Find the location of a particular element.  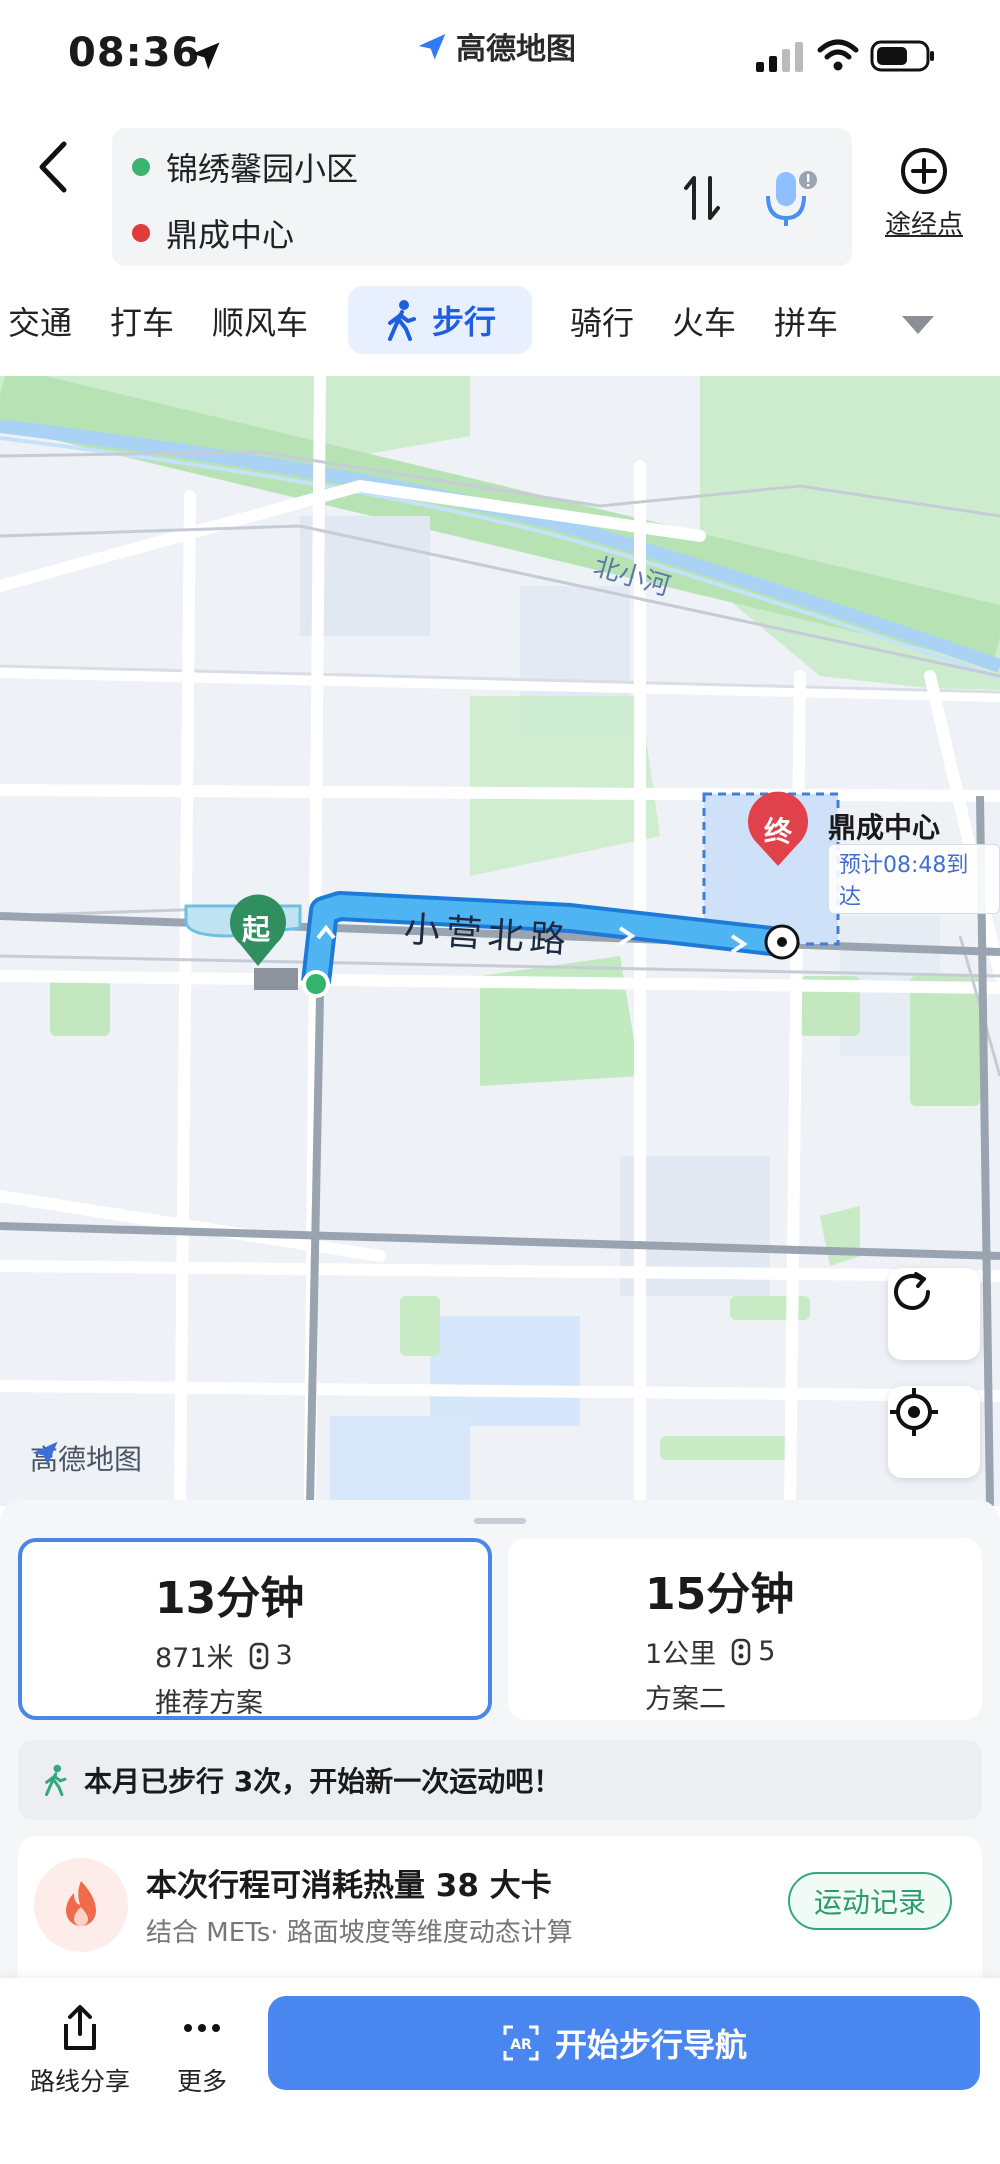

eta-chip: 预计08:48到达 is located at coordinates (914, 879).